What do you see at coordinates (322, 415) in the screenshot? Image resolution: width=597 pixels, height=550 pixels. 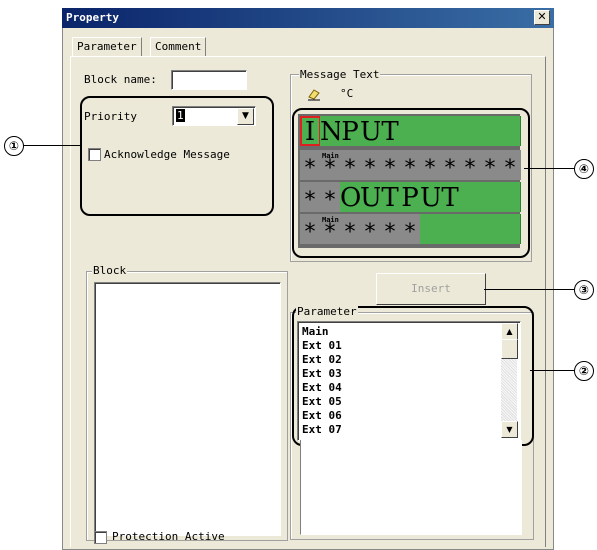 I see `parameter-list-item: Ext 06` at bounding box center [322, 415].